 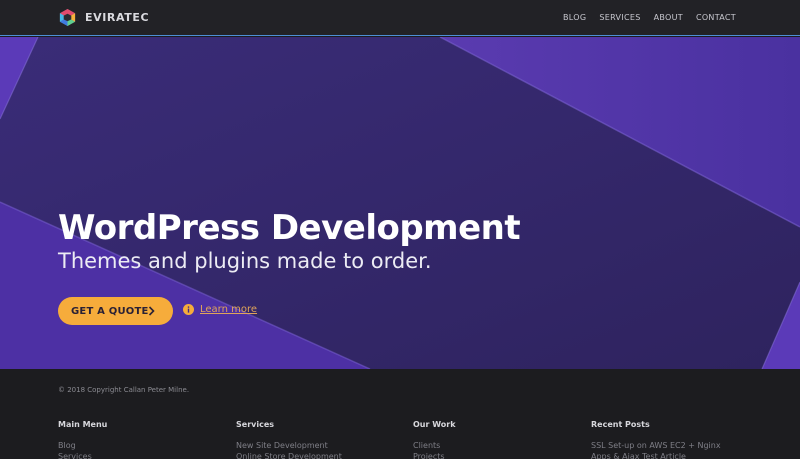 I want to click on footer-link-clients: Clients, so click(x=434, y=445).